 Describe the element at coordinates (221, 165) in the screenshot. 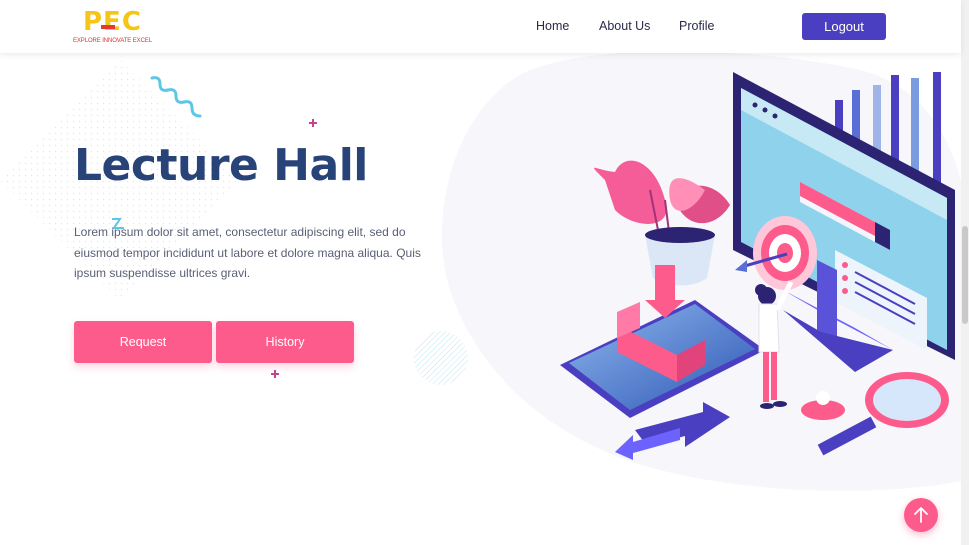

I see `hero-title: Lecture Hall` at that location.